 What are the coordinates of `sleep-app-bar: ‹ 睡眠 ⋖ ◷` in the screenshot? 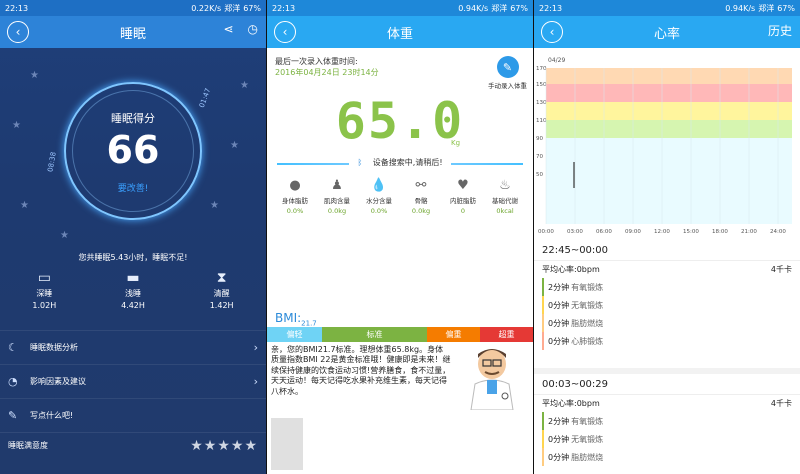 It's located at (133, 32).